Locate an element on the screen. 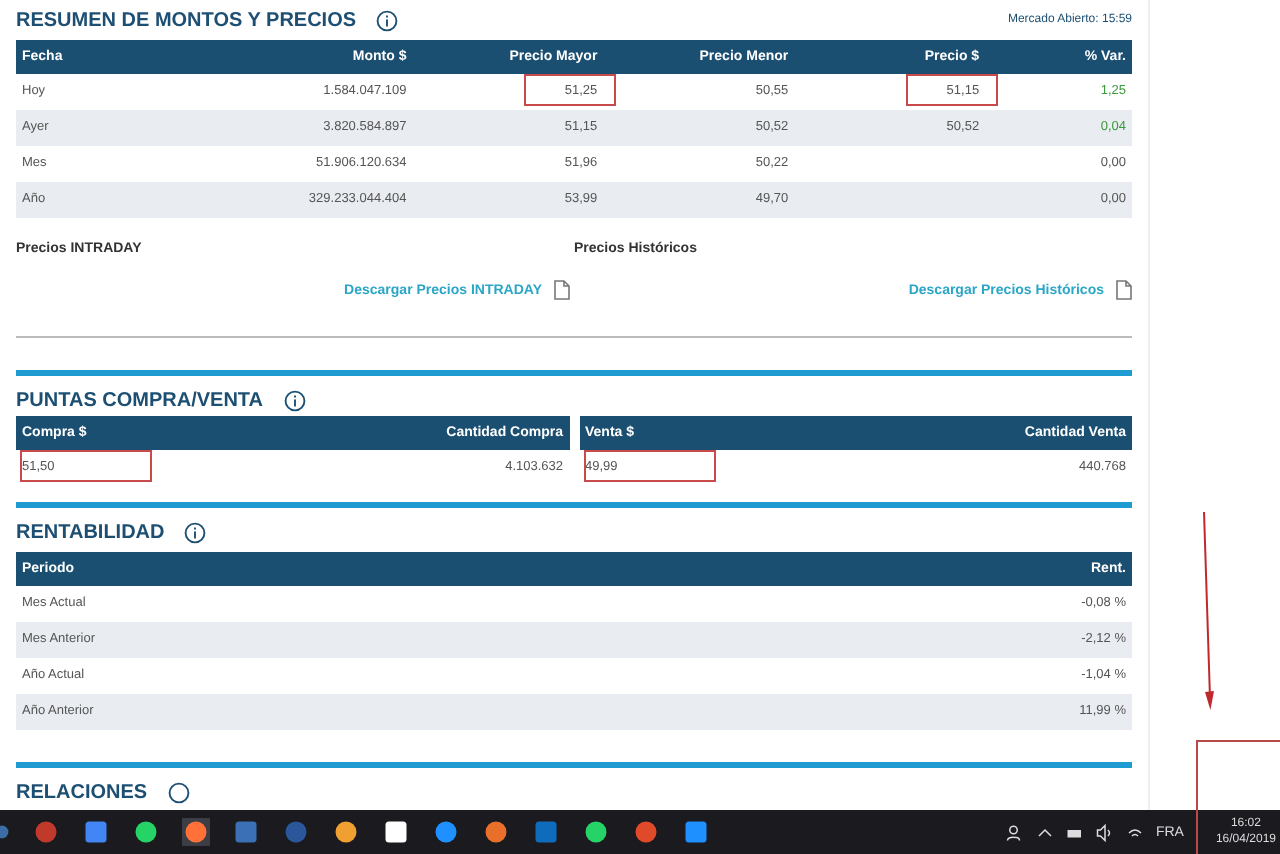 The width and height of the screenshot is (1280, 854). section-title: RENTABILIDAD is located at coordinates (90, 532).